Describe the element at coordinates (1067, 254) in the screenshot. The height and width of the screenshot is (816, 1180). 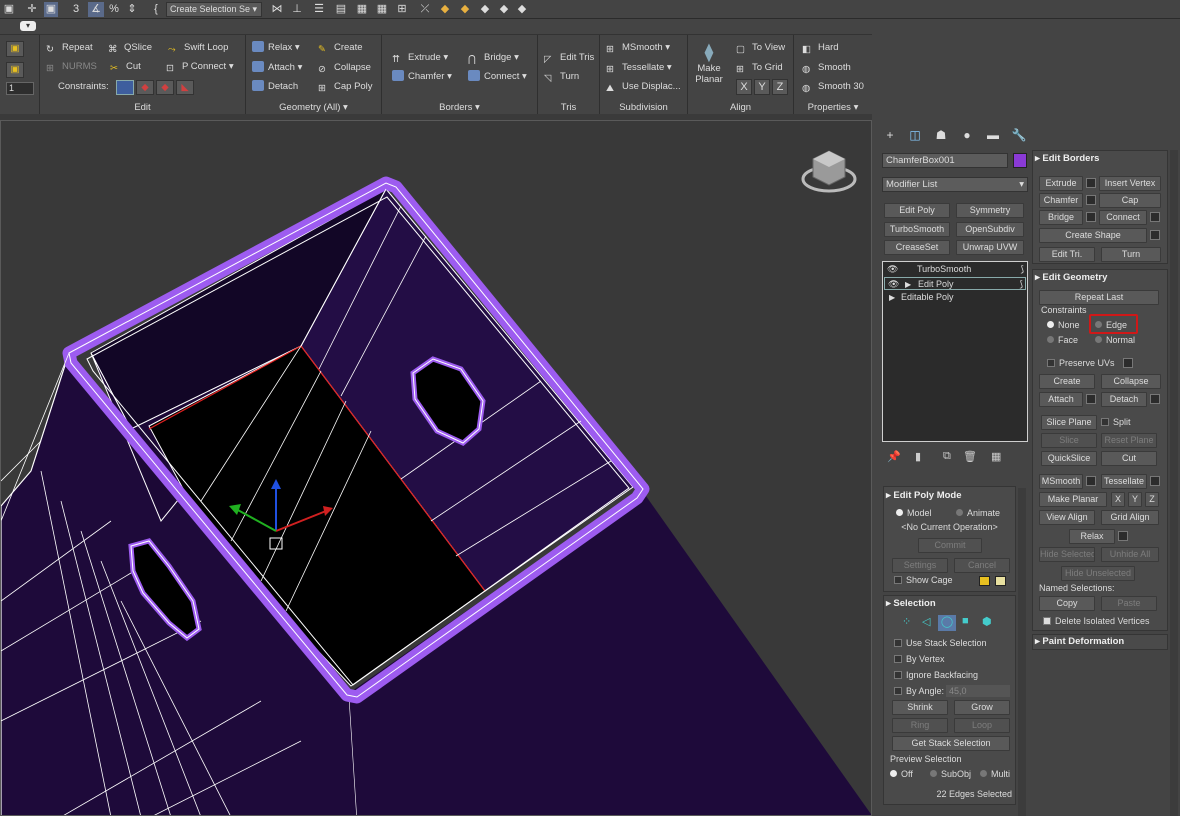
I see `edit-tri-button: Edit Tri.` at that location.